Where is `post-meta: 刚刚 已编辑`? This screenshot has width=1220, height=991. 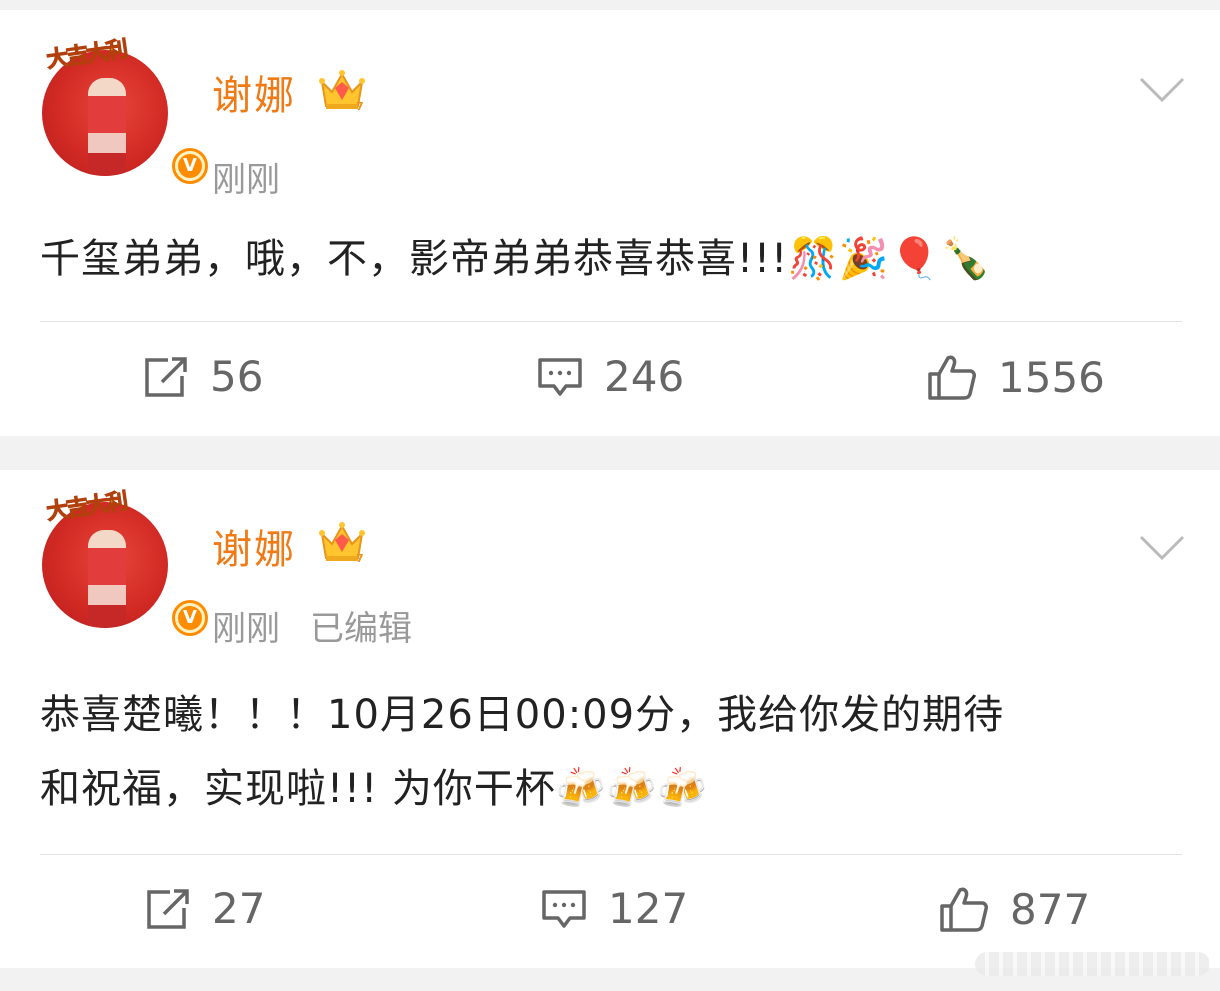
post-meta: 刚刚 已编辑 is located at coordinates (312, 629).